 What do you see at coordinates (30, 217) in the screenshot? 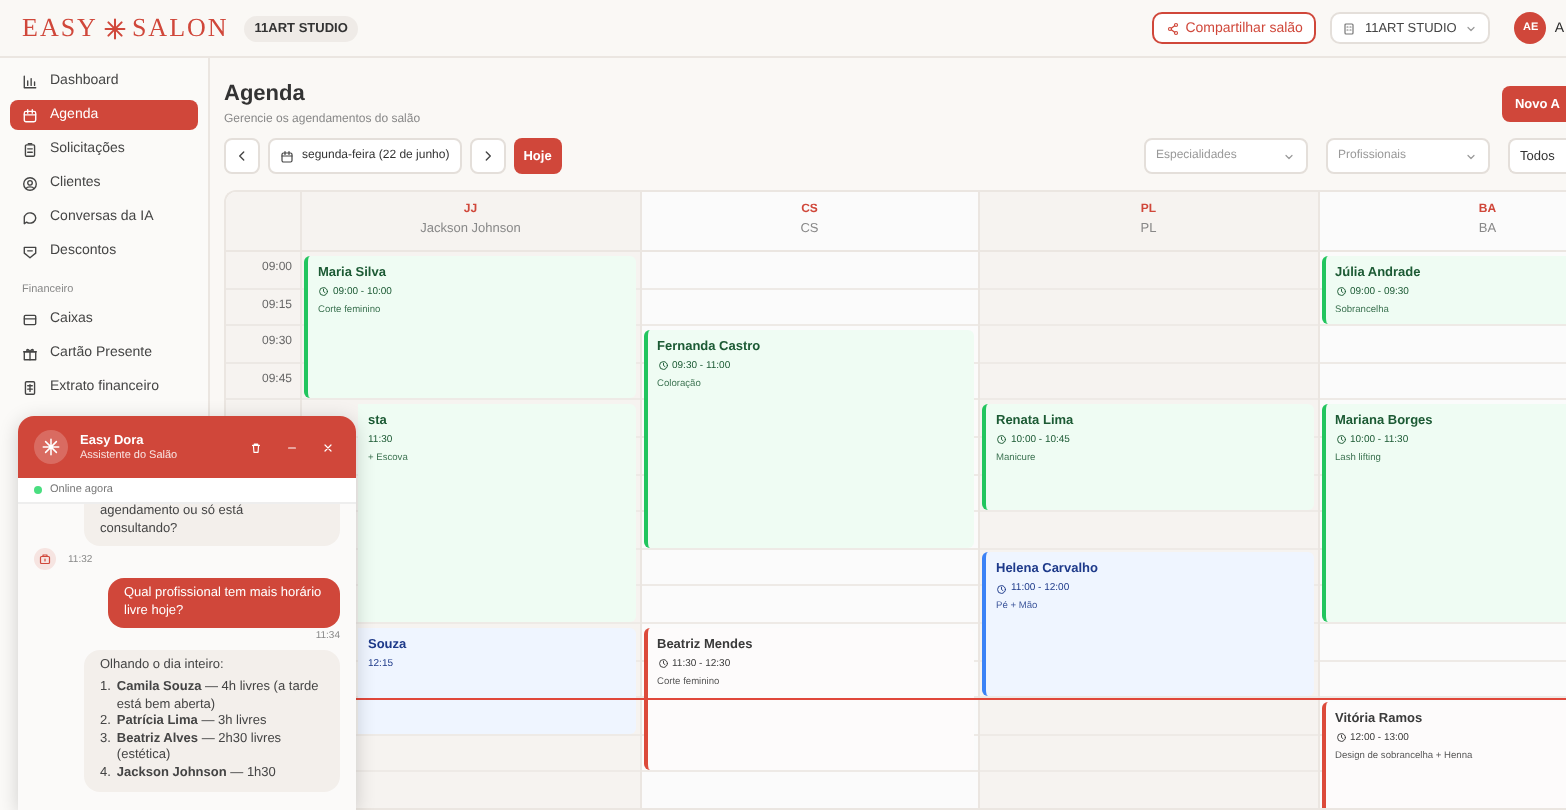
I see `chat-icon` at bounding box center [30, 217].